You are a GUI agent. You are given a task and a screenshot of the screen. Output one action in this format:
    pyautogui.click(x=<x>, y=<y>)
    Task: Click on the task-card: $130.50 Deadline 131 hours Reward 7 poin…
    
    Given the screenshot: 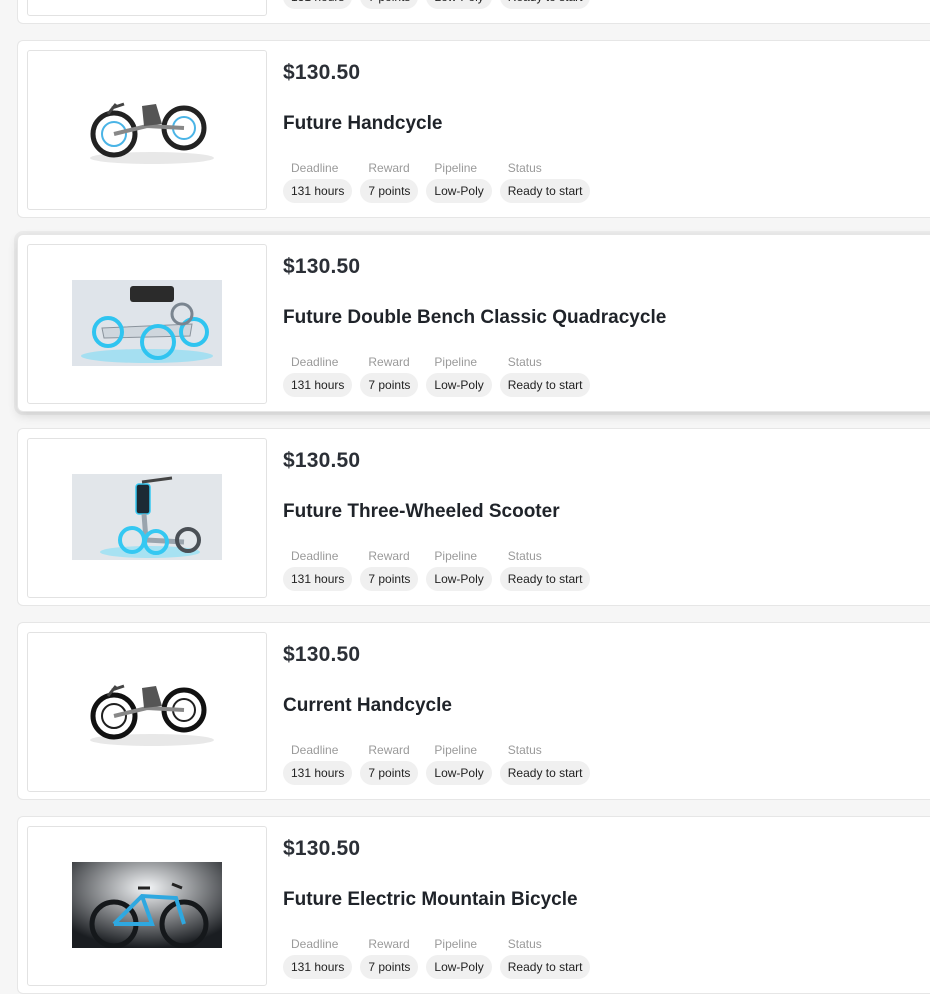 What is the action you would take?
    pyautogui.click(x=473, y=12)
    